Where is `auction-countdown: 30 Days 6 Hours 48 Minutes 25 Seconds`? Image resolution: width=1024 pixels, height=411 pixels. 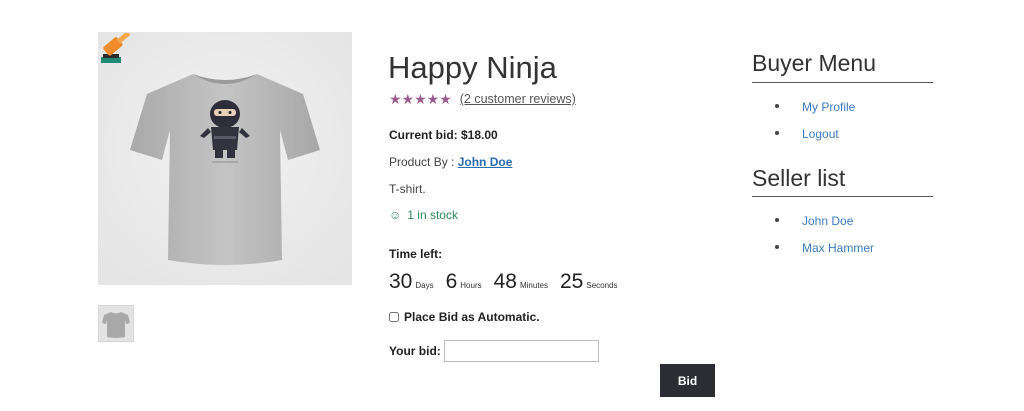 auction-countdown: 30 Days 6 Hours 48 Minutes 25 Seconds is located at coordinates (509, 282).